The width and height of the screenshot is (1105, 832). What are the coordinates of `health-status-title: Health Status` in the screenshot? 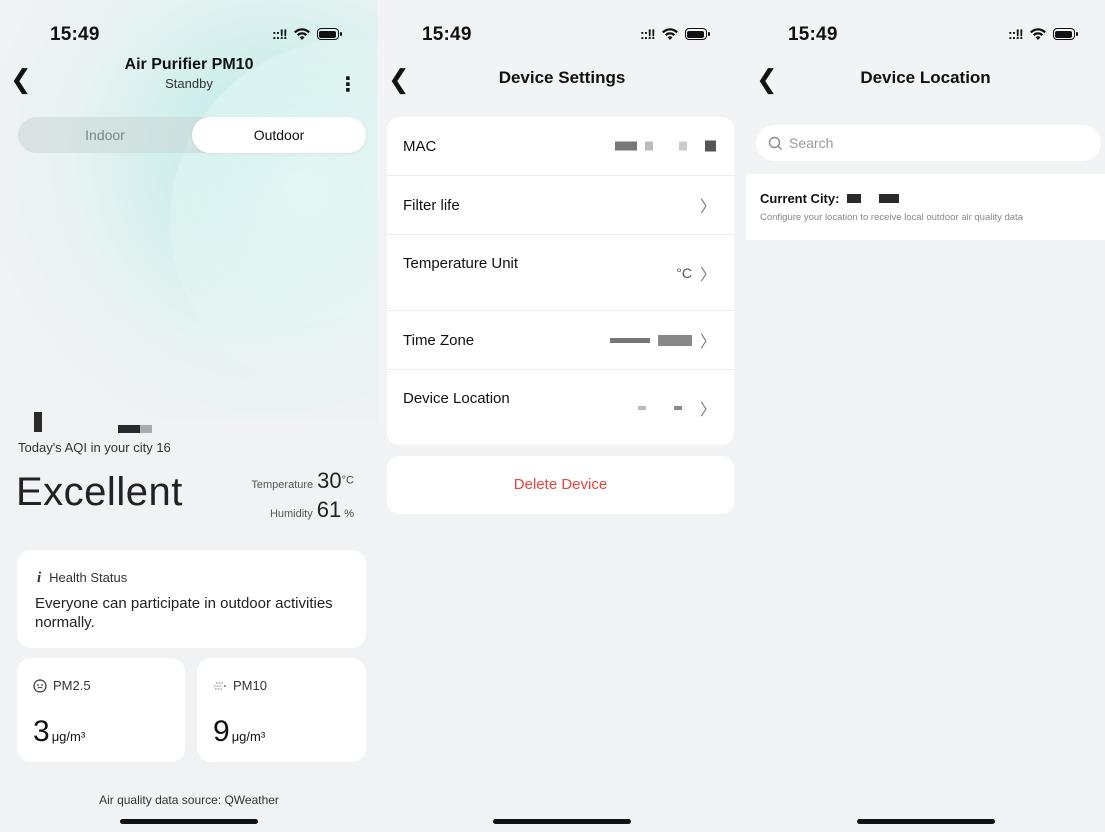 It's located at (88, 577).